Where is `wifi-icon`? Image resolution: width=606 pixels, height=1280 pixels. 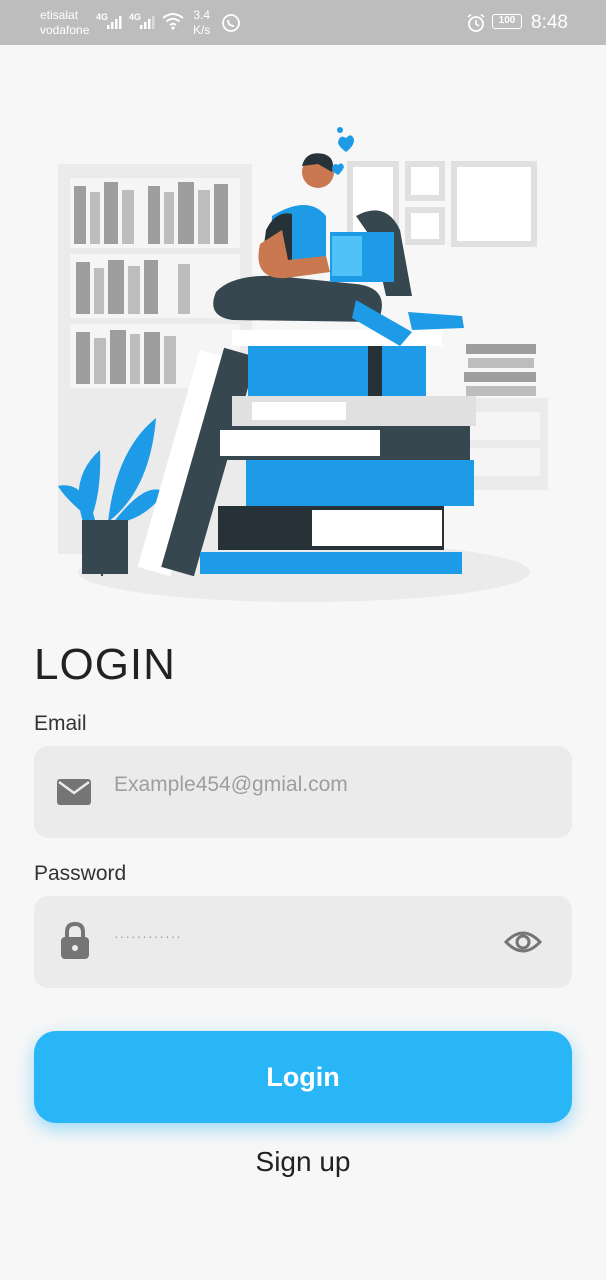 wifi-icon is located at coordinates (173, 21).